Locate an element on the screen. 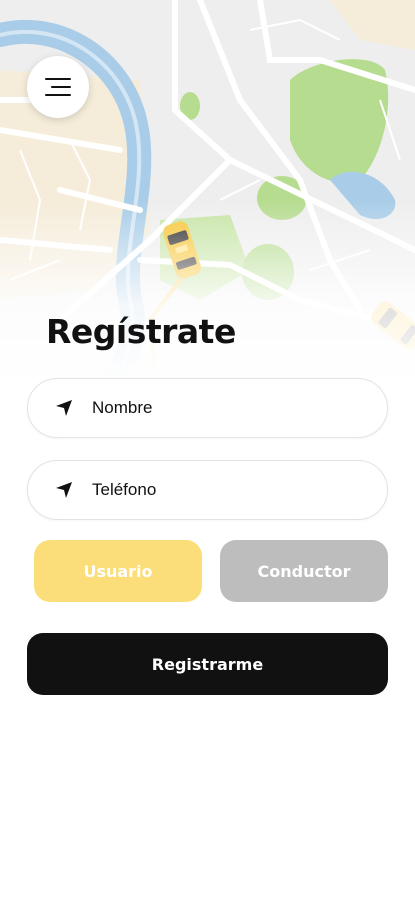 The width and height of the screenshot is (415, 900). page-title: Regístrate is located at coordinates (141, 331).